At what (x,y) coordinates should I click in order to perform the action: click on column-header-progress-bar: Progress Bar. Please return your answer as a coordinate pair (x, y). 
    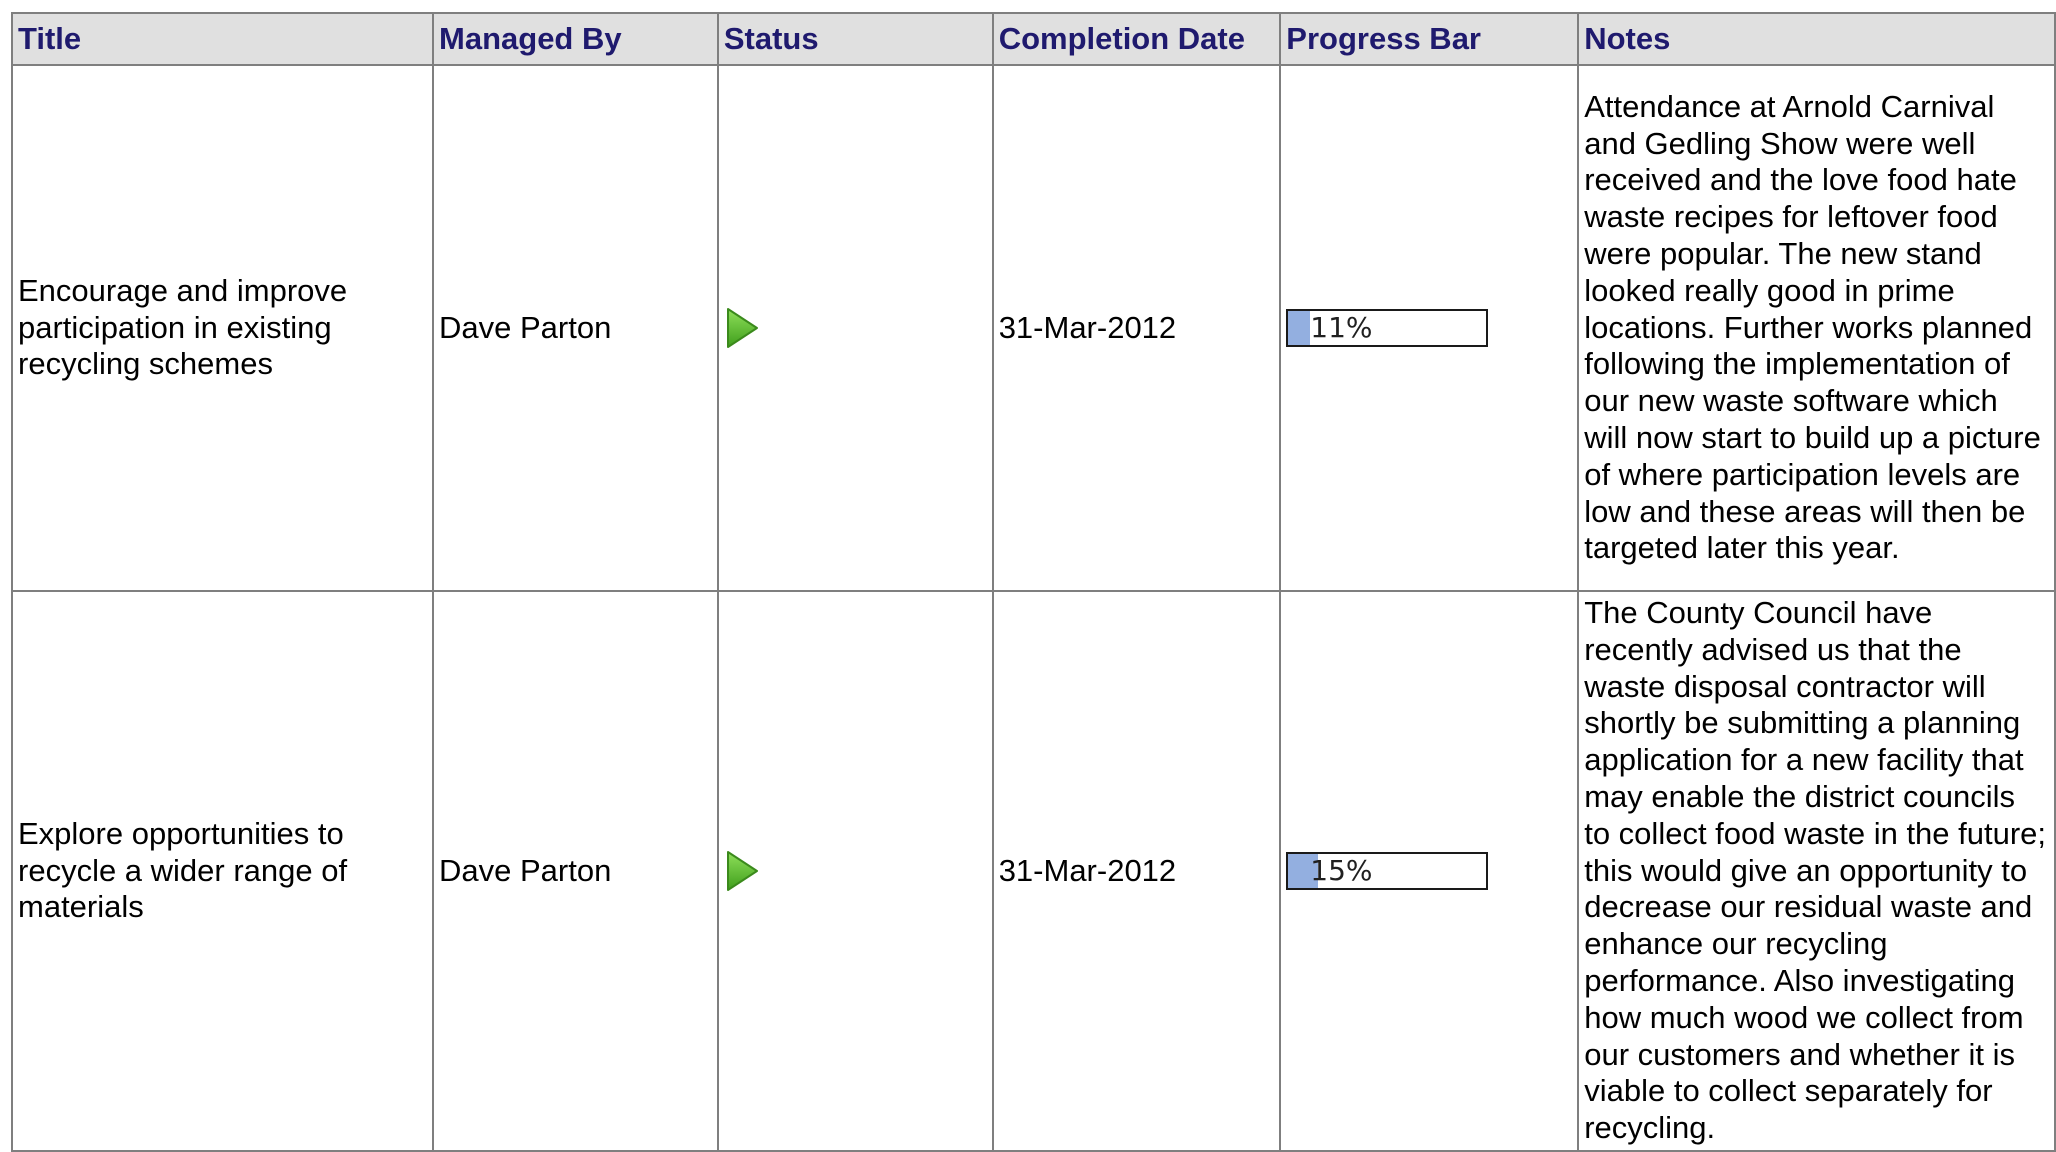
    Looking at the image, I should click on (1429, 39).